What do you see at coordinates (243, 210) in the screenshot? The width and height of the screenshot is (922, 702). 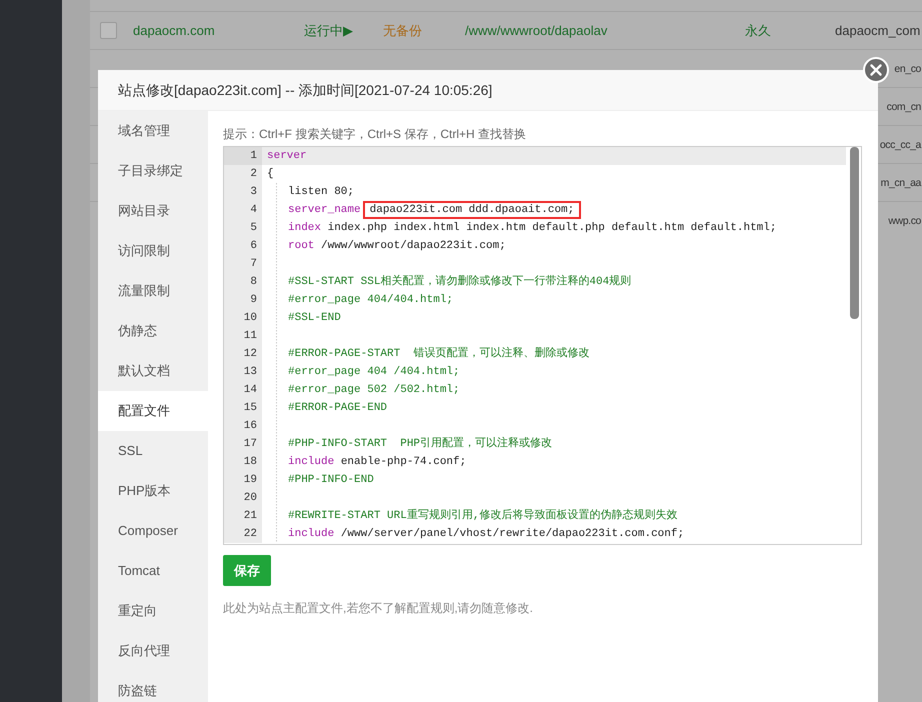 I see `line-number: 4` at bounding box center [243, 210].